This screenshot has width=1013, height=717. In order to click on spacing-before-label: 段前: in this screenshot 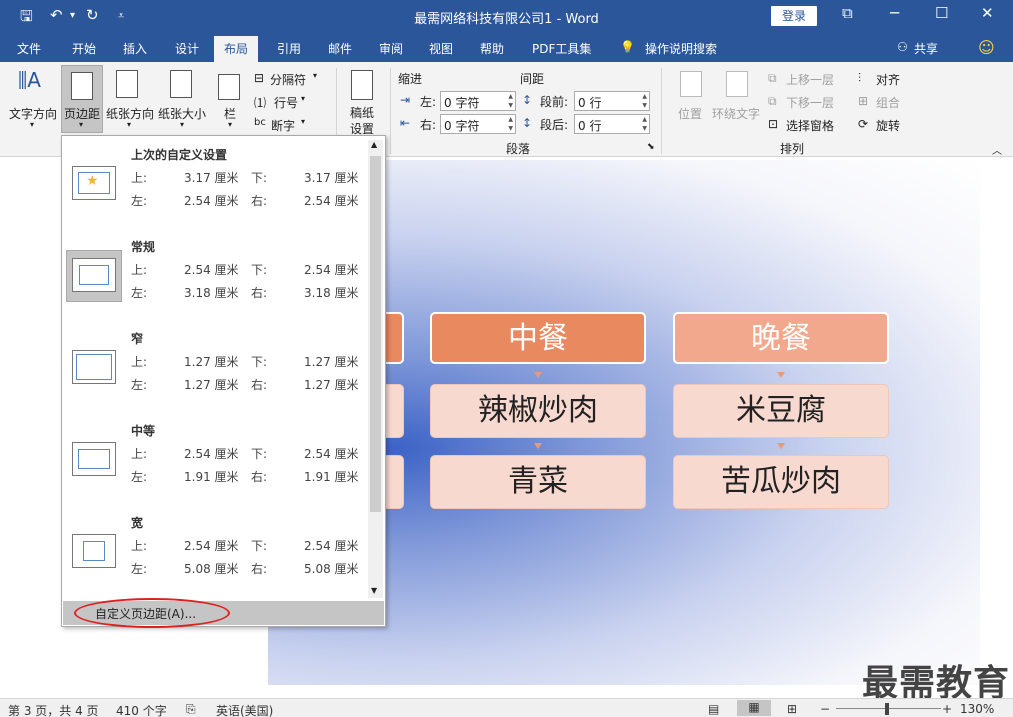, I will do `click(554, 102)`.